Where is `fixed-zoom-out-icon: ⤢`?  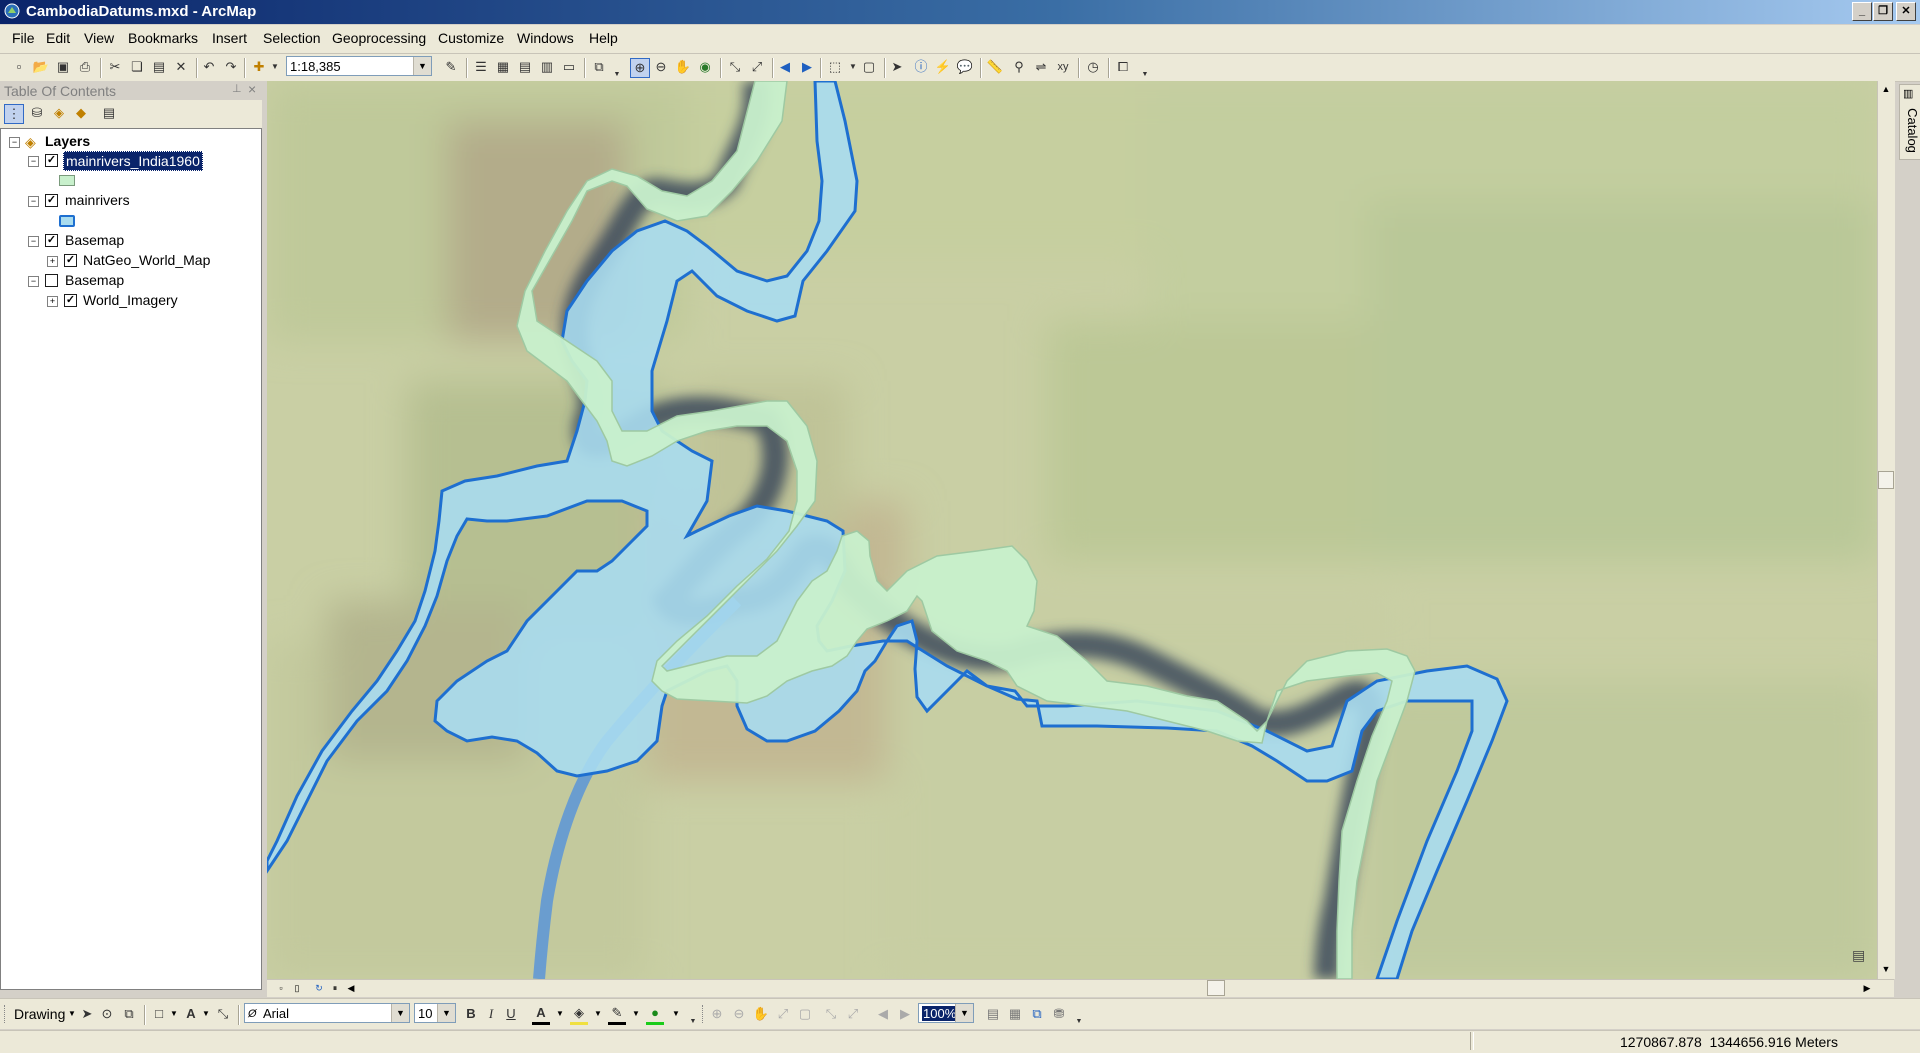 fixed-zoom-out-icon: ⤢ is located at coordinates (757, 67).